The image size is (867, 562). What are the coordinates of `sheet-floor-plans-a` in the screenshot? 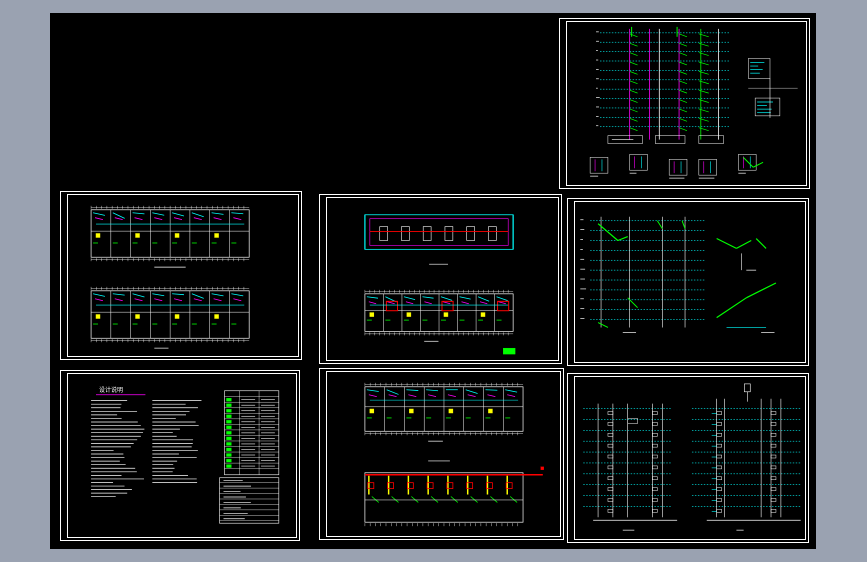 It's located at (181, 275).